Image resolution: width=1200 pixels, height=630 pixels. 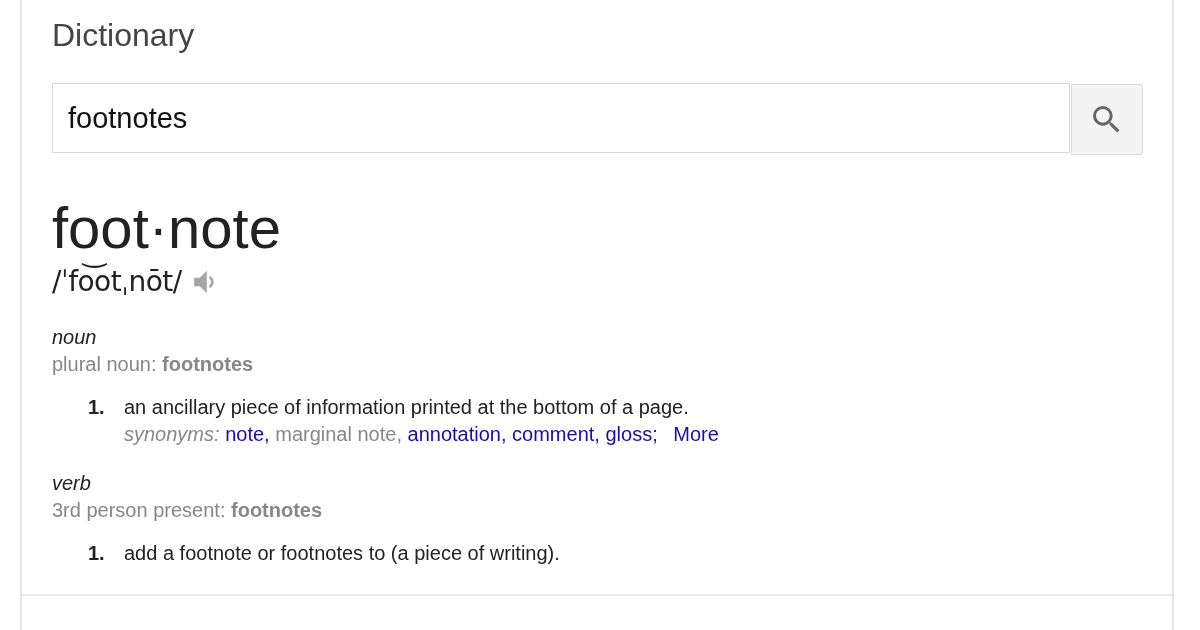 I want to click on synonym-link: comment, so click(x=553, y=434).